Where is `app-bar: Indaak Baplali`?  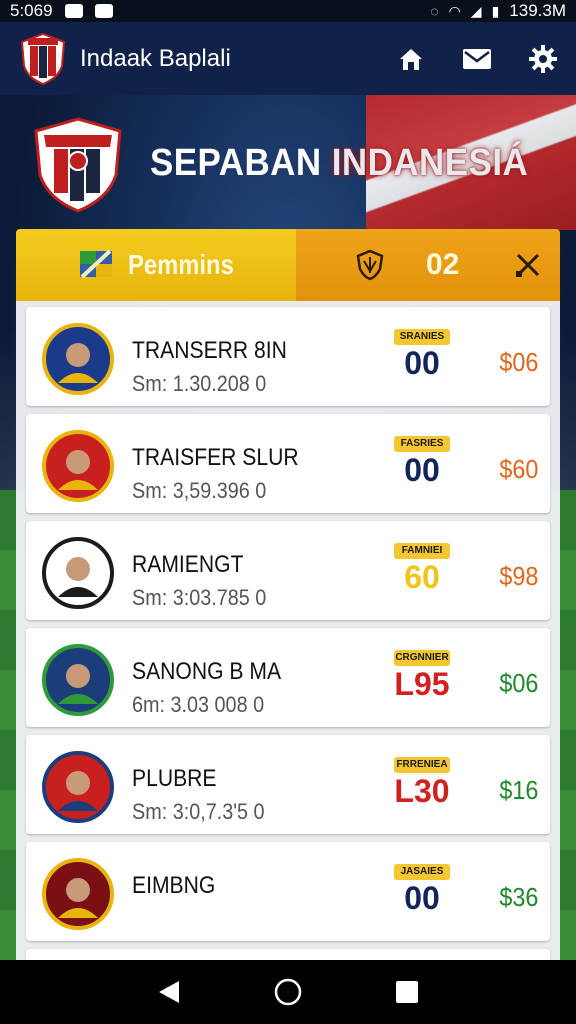
app-bar: Indaak Baplali is located at coordinates (288, 58).